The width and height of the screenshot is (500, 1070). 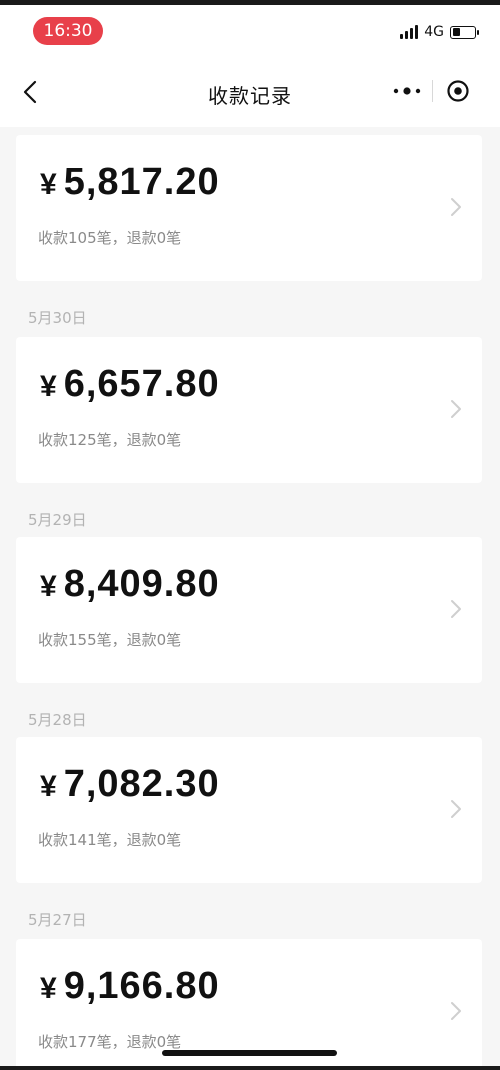 What do you see at coordinates (57, 720) in the screenshot?
I see `date-header: 5月28日` at bounding box center [57, 720].